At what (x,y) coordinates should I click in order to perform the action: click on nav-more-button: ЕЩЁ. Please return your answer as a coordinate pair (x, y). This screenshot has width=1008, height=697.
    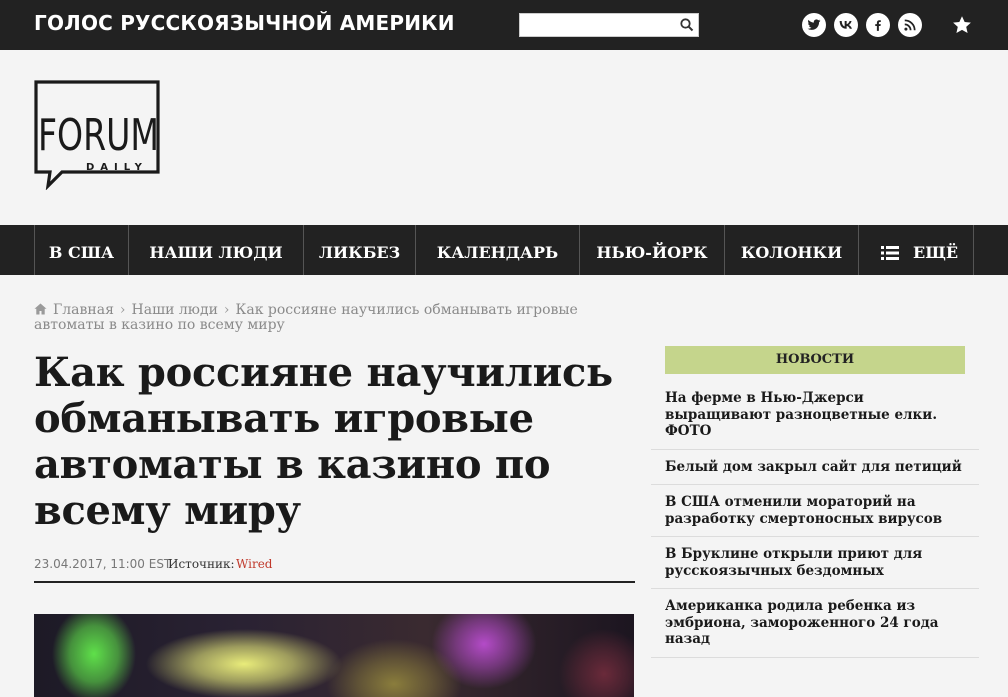
    Looking at the image, I should click on (916, 250).